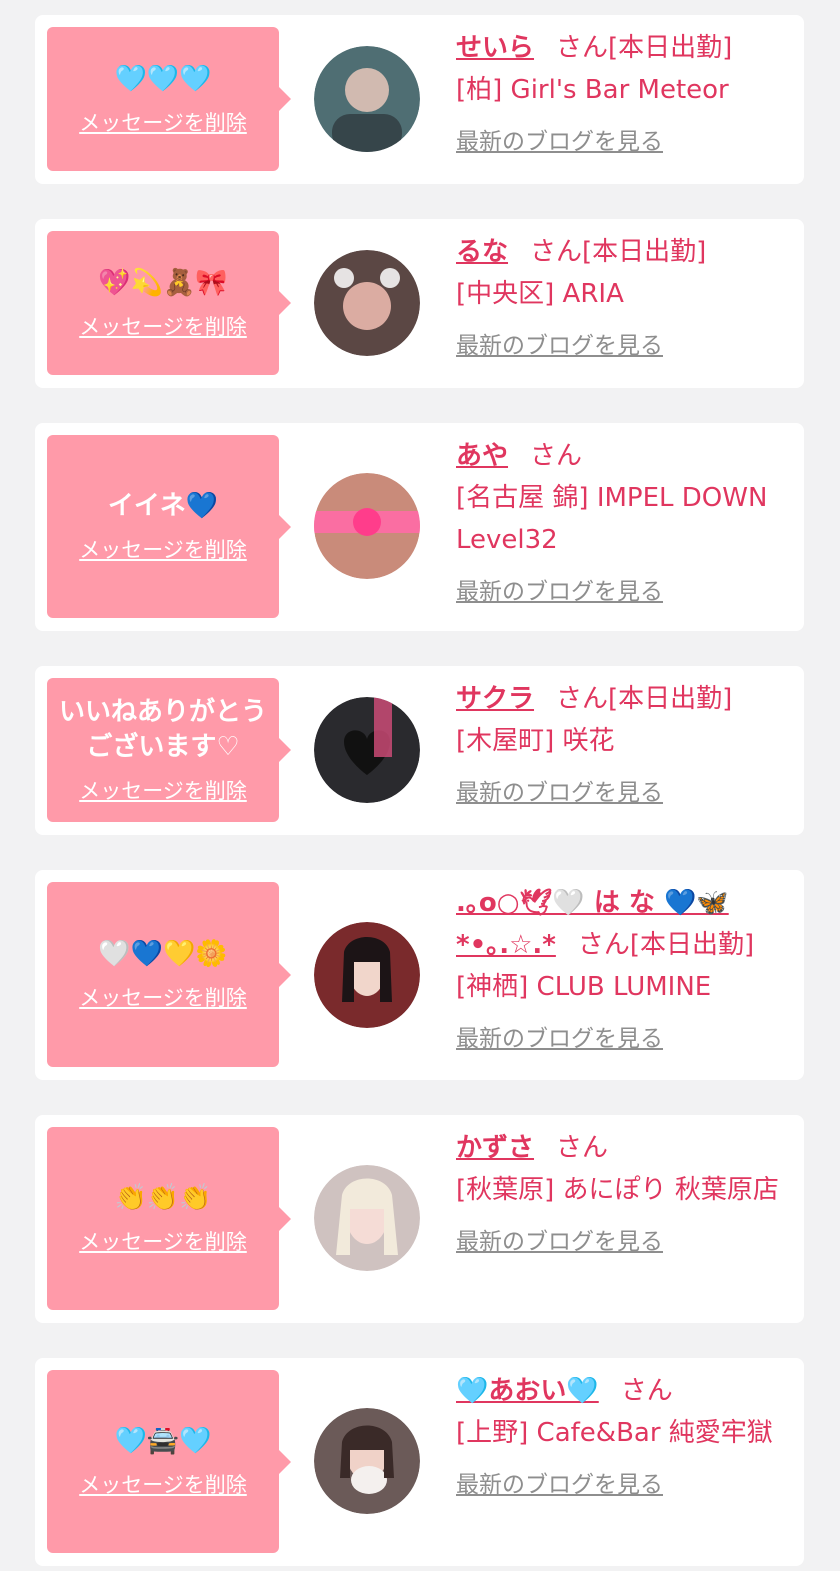 This screenshot has height=1571, width=840. I want to click on cast-info: 🩵あおい🩵 さん [上野] Cafe&Bar 純愛牢獄 最新のブログを見る, so click(623, 1438).